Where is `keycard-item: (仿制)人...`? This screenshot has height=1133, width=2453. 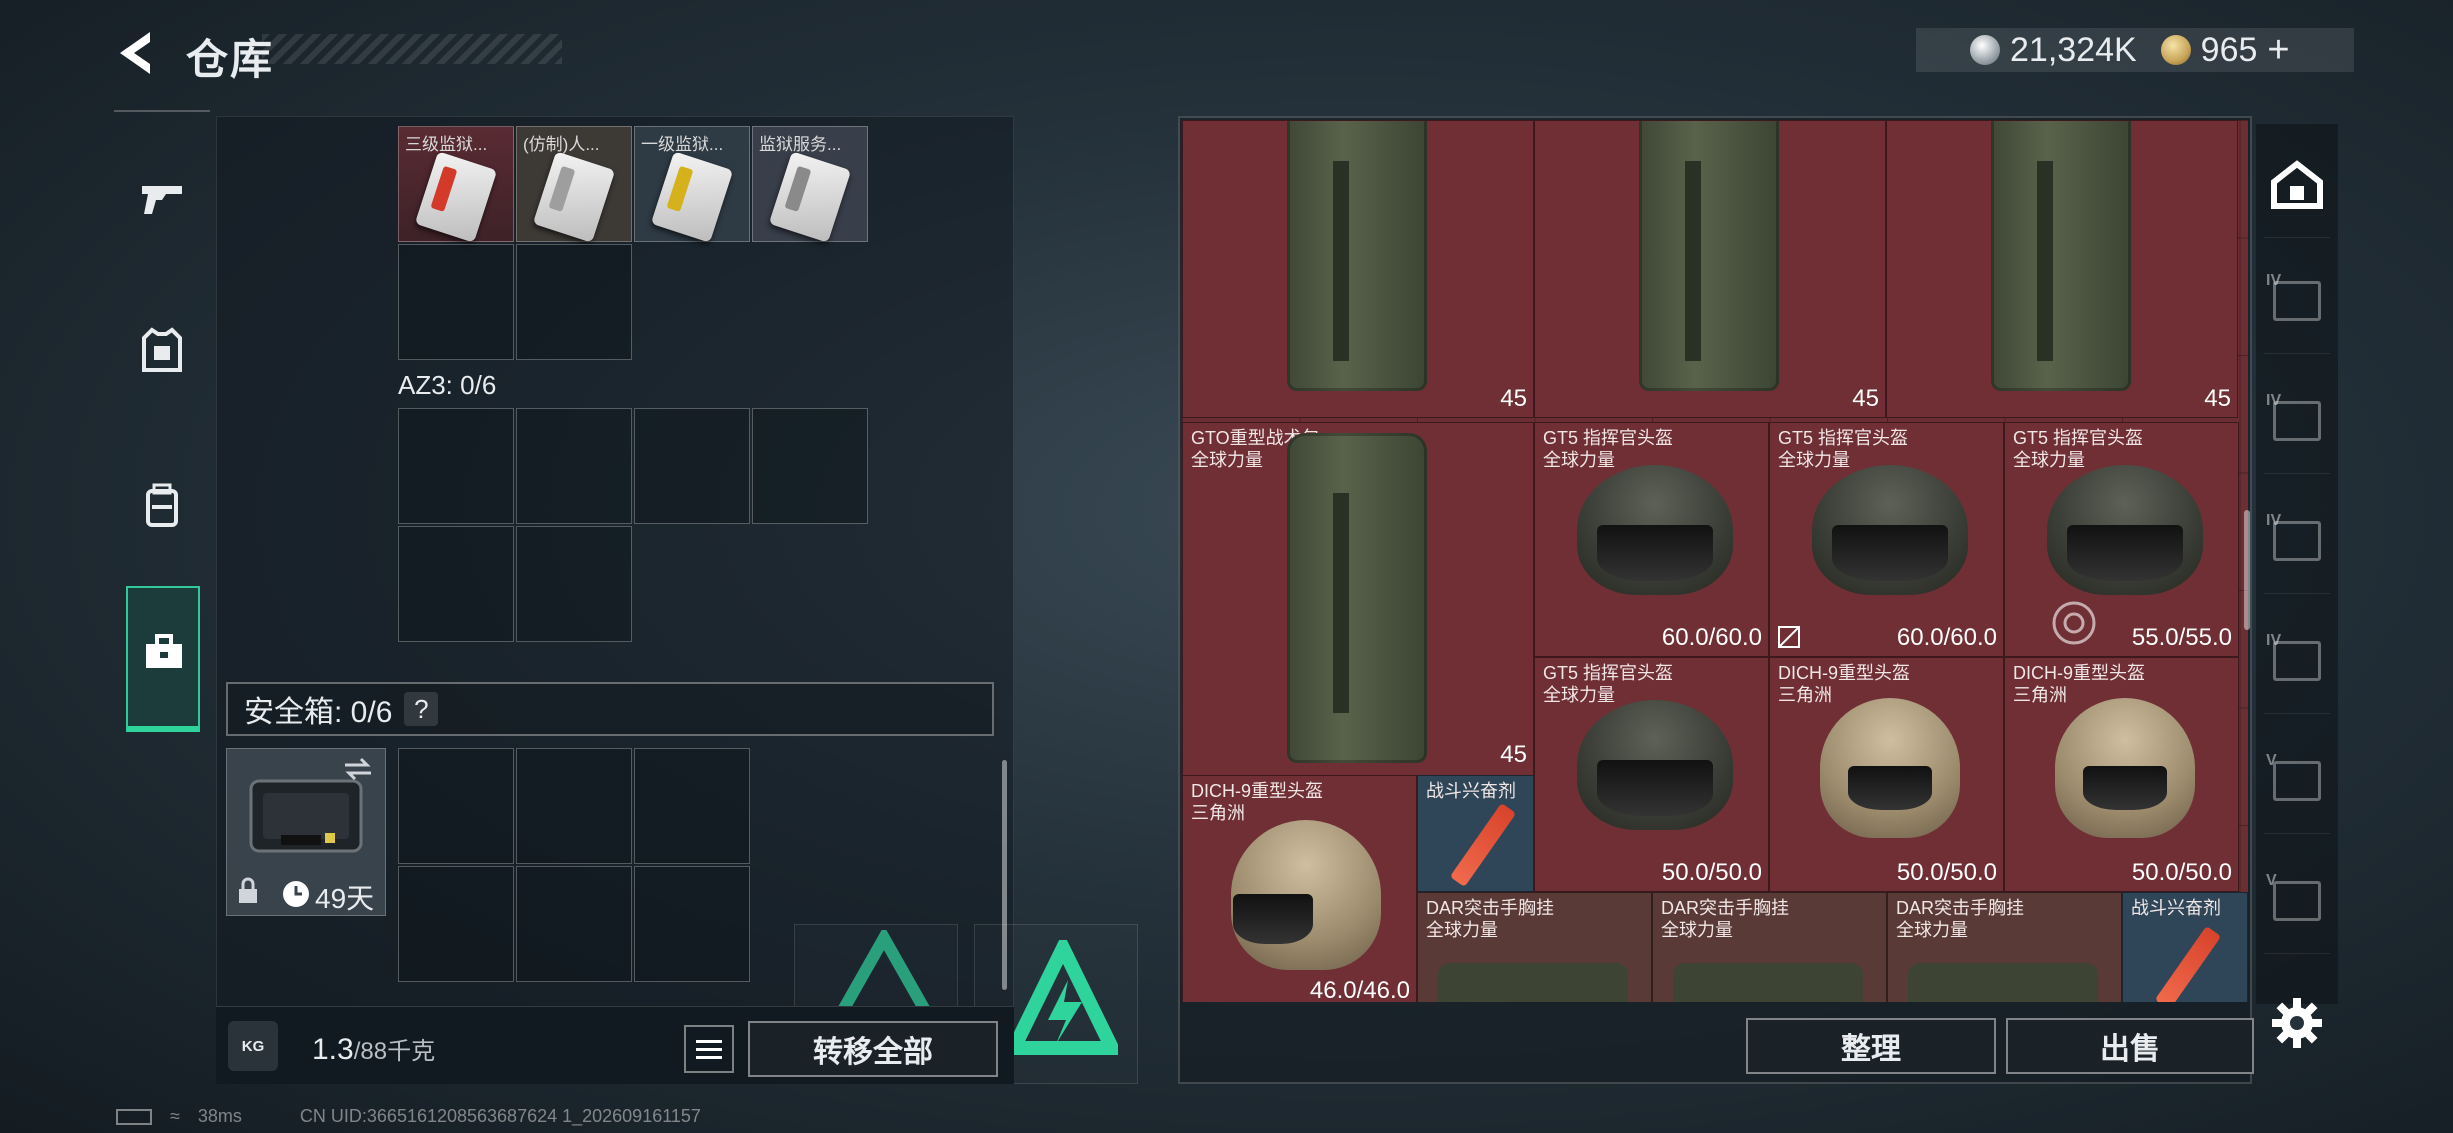
keycard-item: (仿制)人... is located at coordinates (574, 184).